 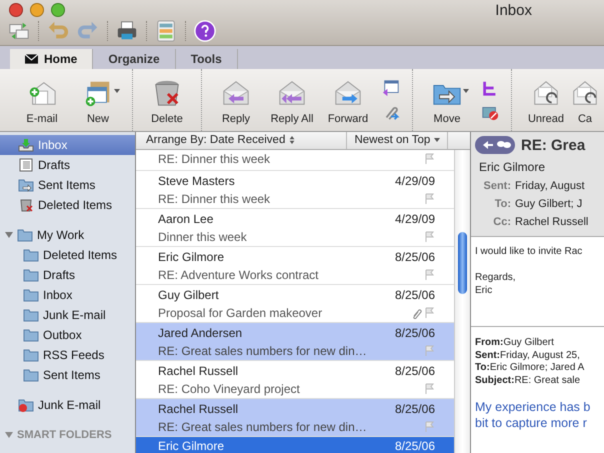 What do you see at coordinates (391, 88) in the screenshot?
I see `calendar-reply-icon` at bounding box center [391, 88].